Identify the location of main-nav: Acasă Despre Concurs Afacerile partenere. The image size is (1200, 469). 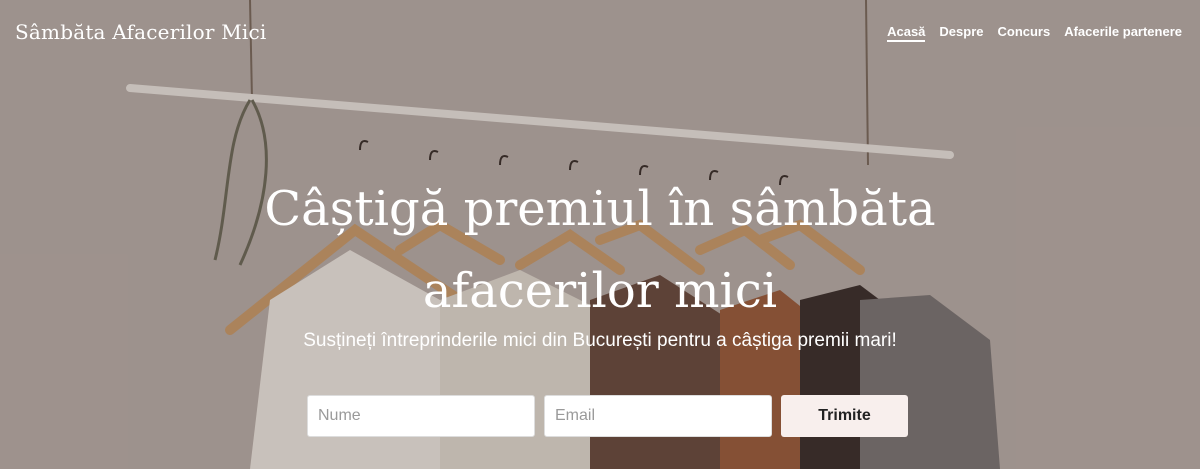
(1034, 33).